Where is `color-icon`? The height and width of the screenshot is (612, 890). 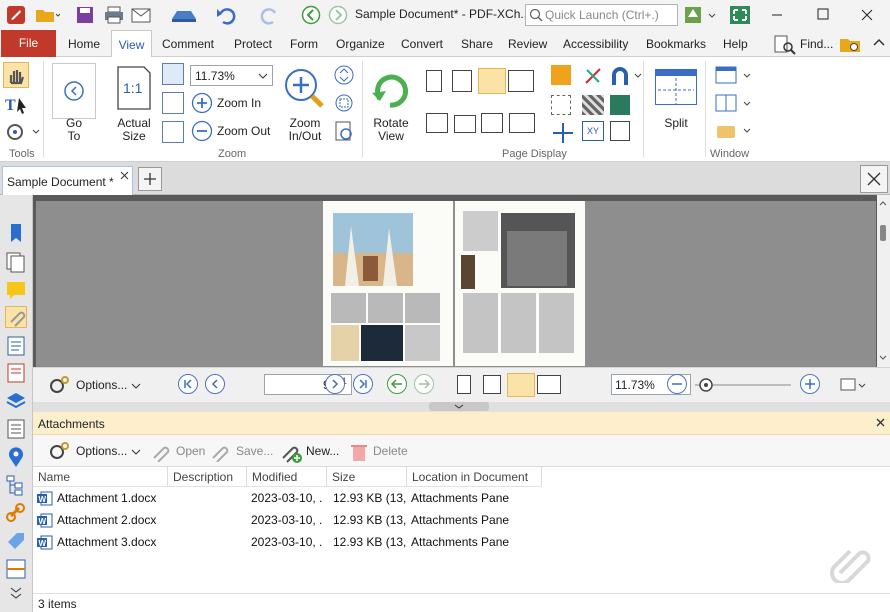
color-icon is located at coordinates (620, 105).